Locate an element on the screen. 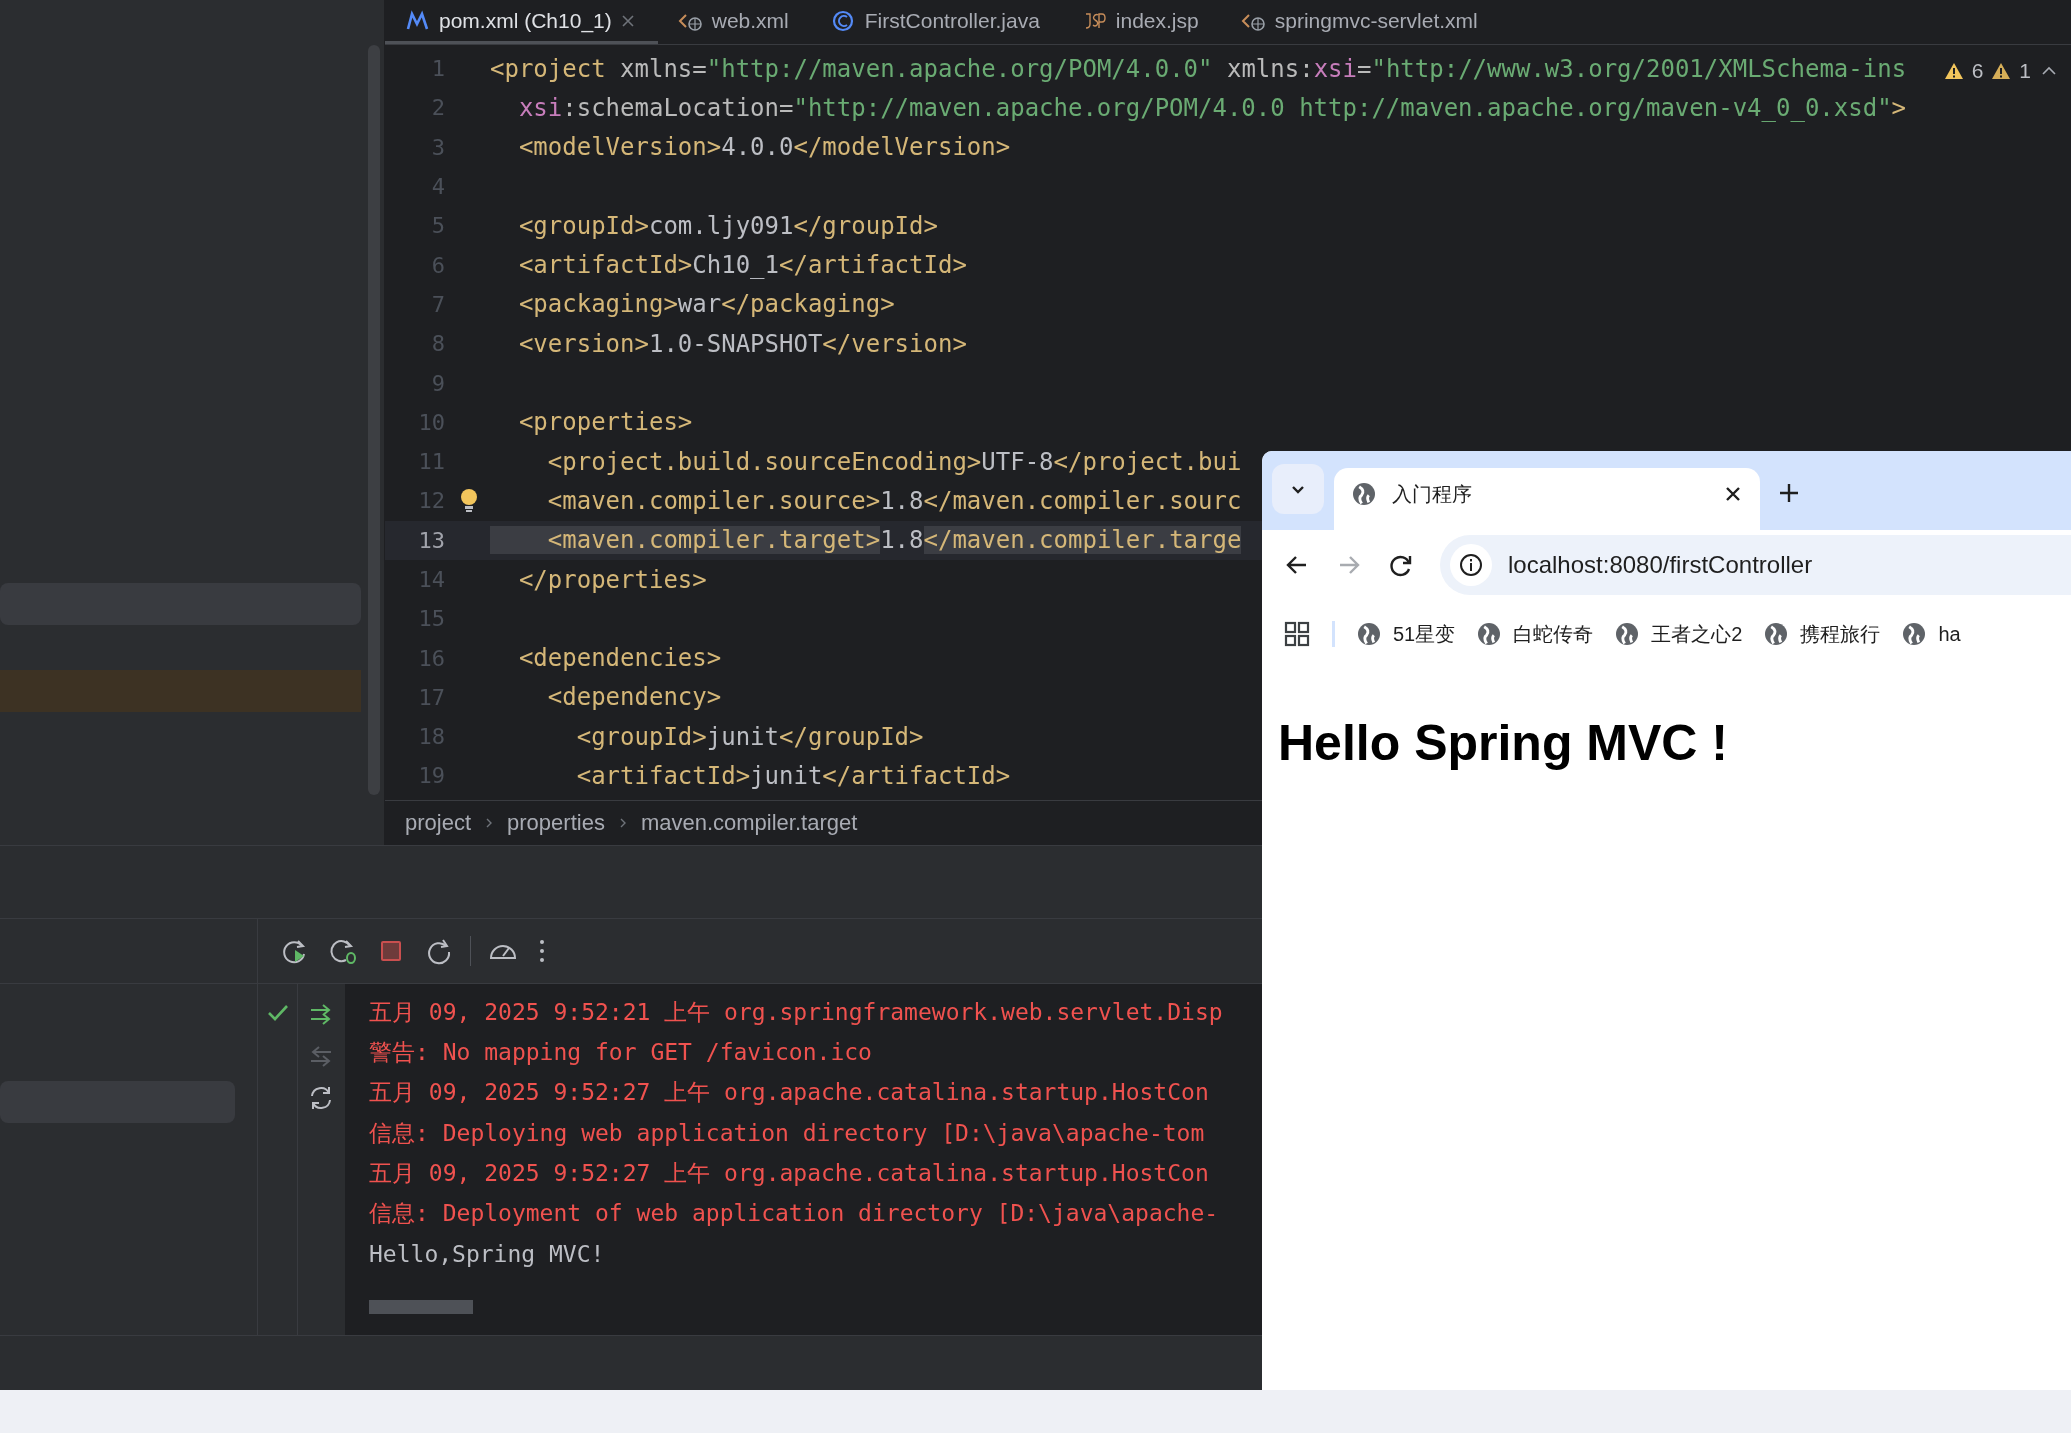 Image resolution: width=2071 pixels, height=1433 pixels. bookmark: 白蛇传奇 is located at coordinates (1535, 634).